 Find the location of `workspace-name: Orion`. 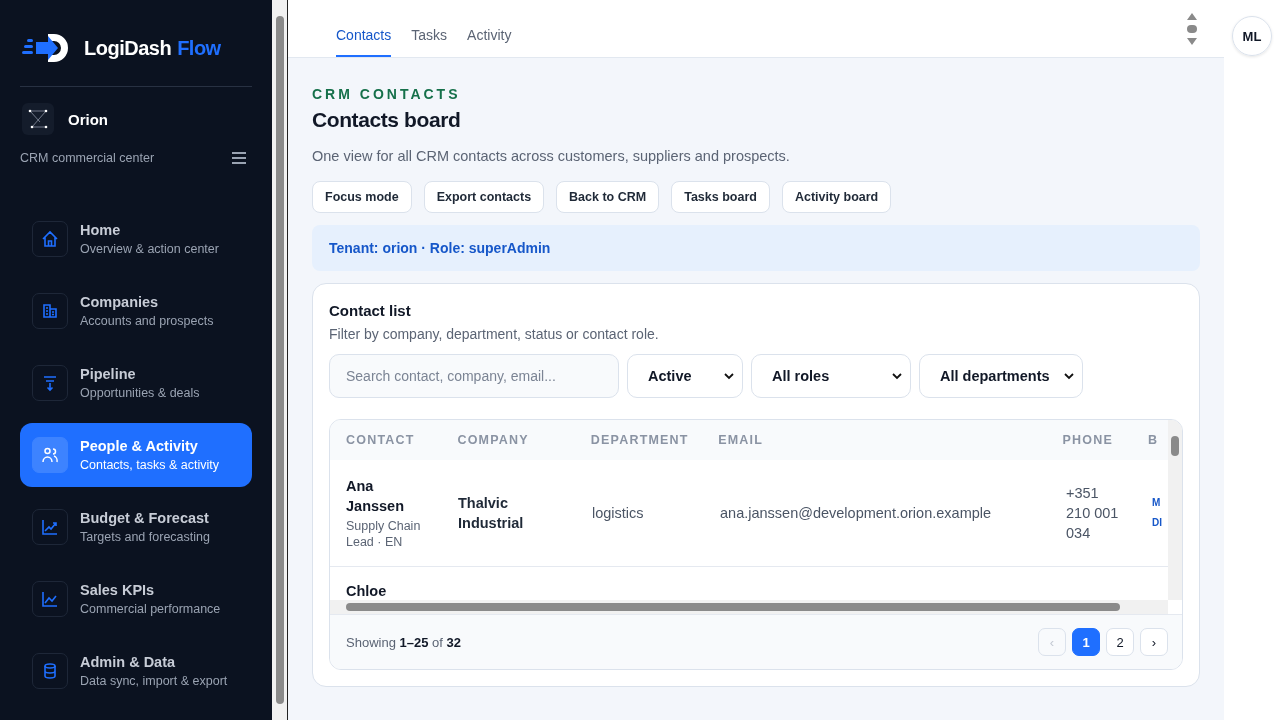

workspace-name: Orion is located at coordinates (88, 119).